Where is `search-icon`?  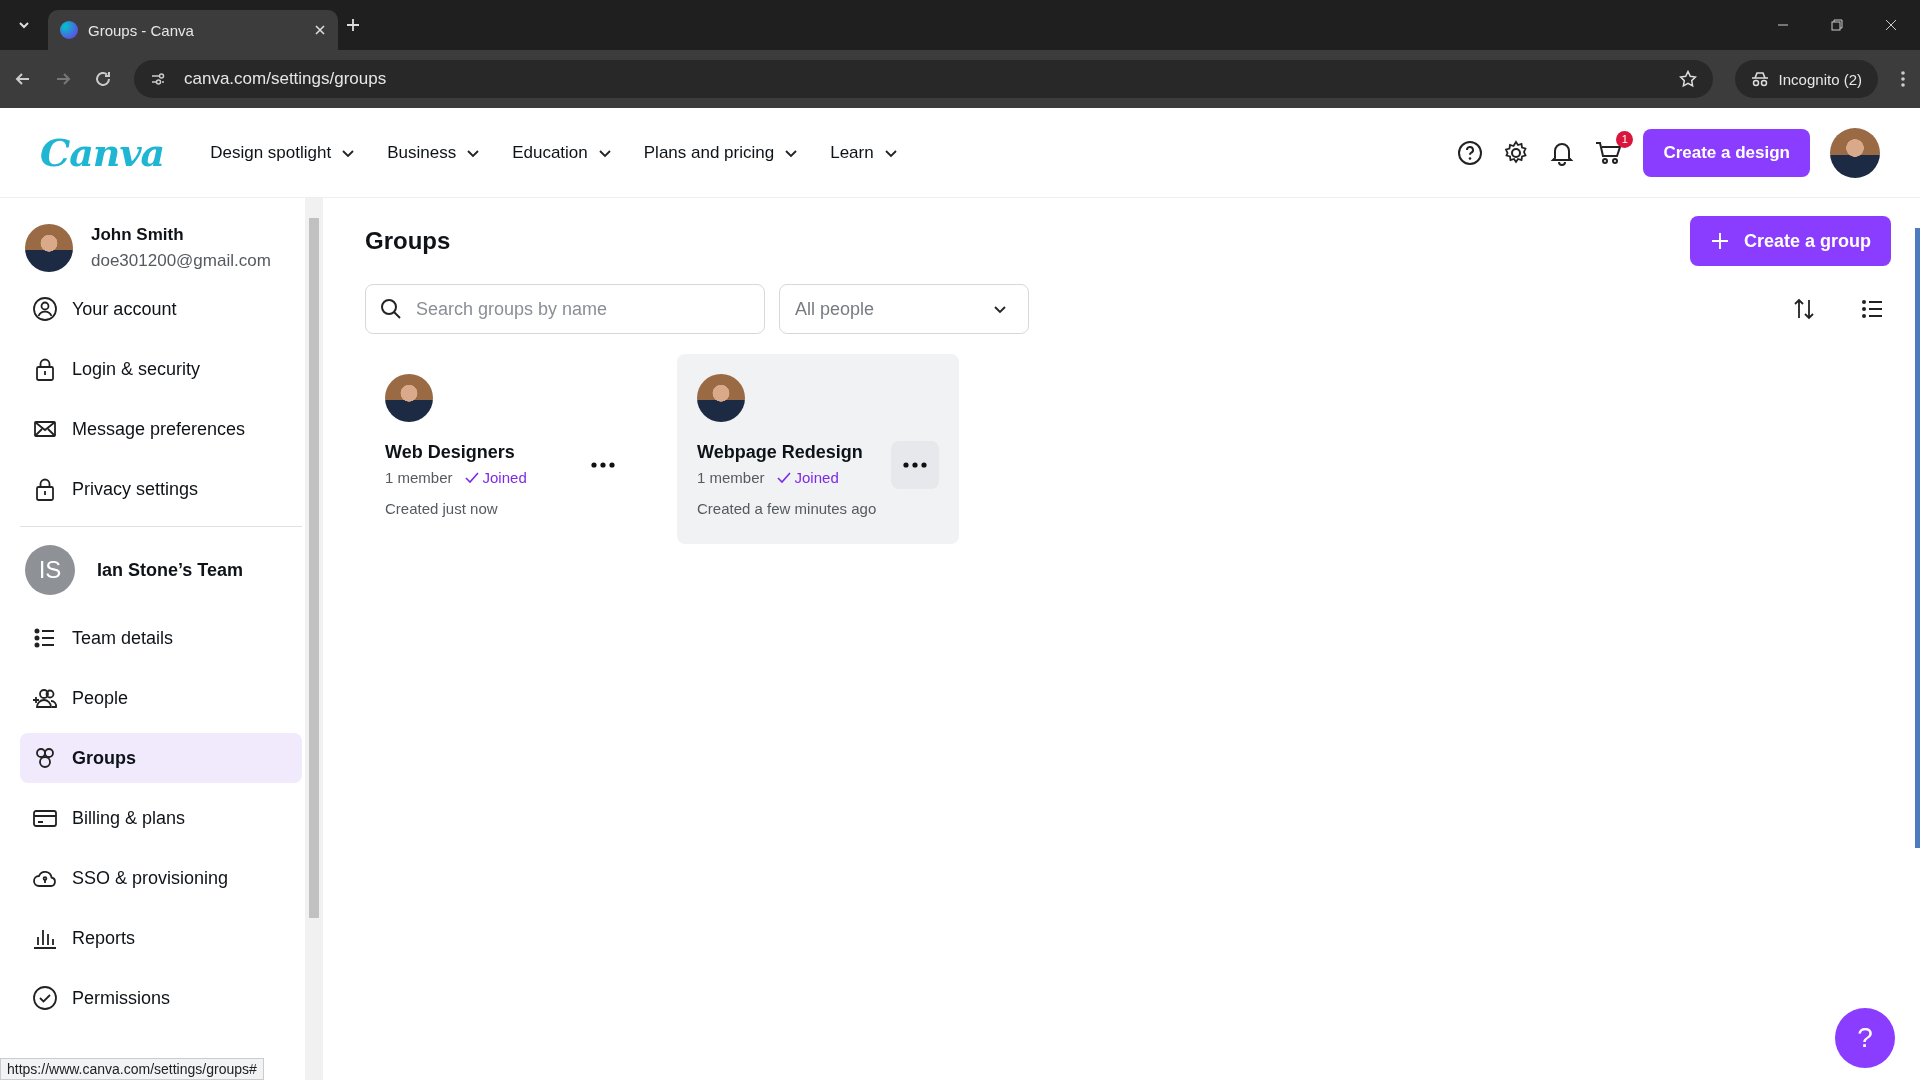
search-icon is located at coordinates (391, 309).